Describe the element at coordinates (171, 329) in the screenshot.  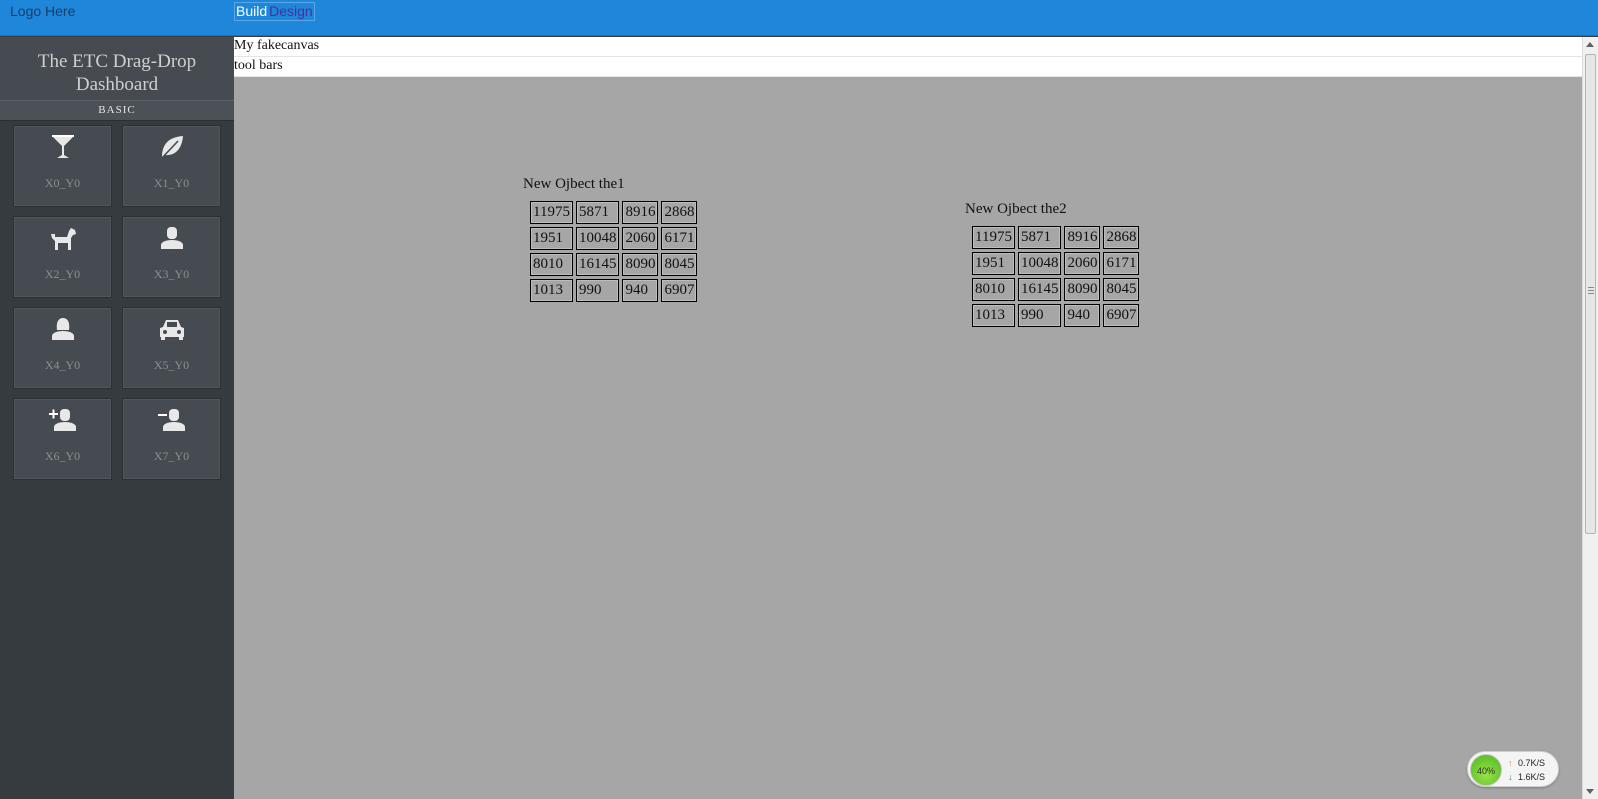
I see `car-icon` at that location.